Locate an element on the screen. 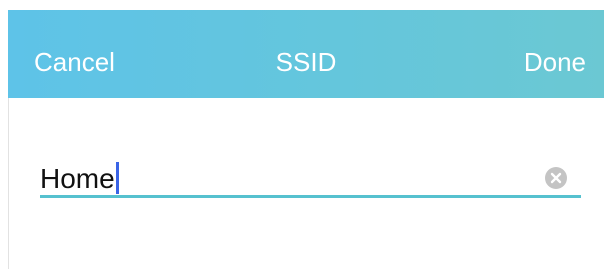 Image resolution: width=604 pixels, height=269 pixels. ssid-input-value: Home is located at coordinates (77, 178).